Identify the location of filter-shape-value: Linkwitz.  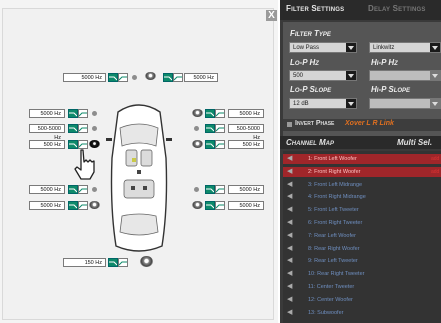
(384, 48).